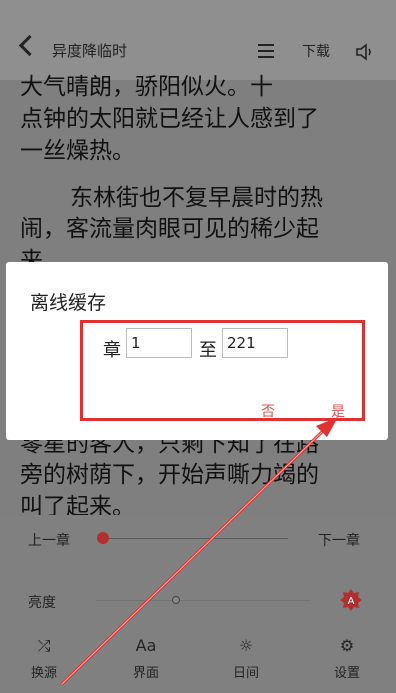 The width and height of the screenshot is (396, 693). Describe the element at coordinates (246, 658) in the screenshot. I see `tab-day-mode: ☼ 日间` at that location.